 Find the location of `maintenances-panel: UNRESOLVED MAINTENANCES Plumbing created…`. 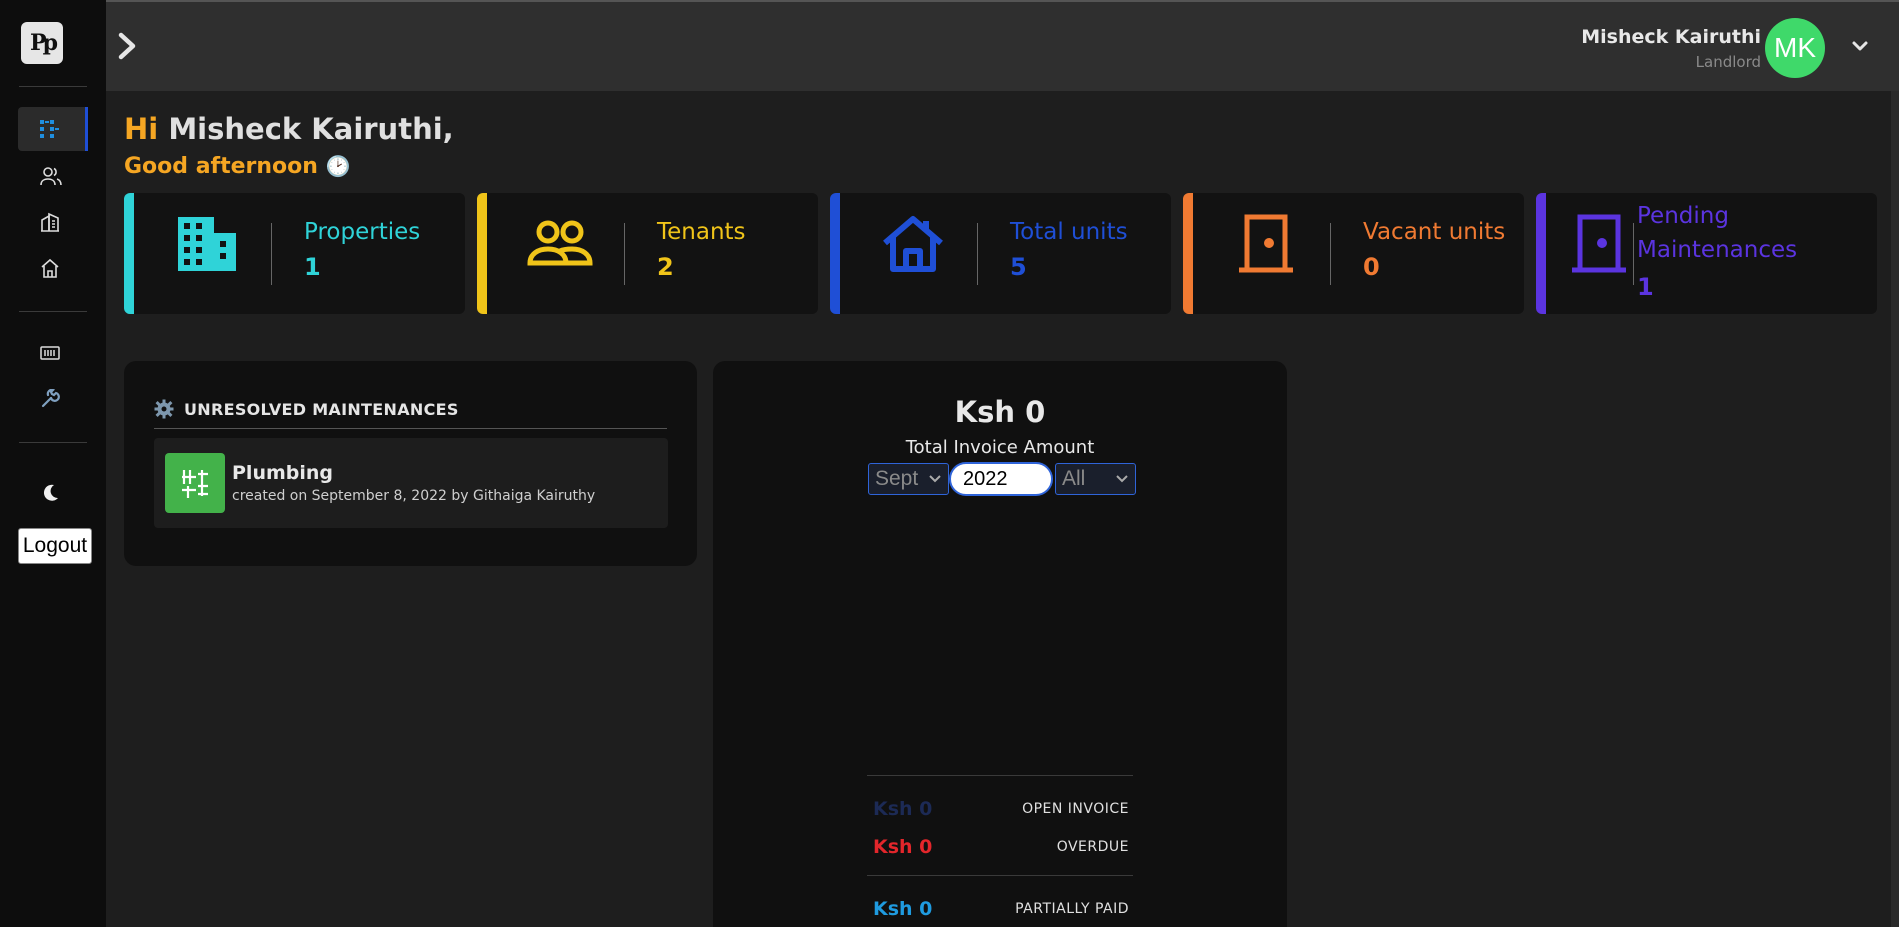

maintenances-panel: UNRESOLVED MAINTENANCES Plumbing created… is located at coordinates (410, 463).